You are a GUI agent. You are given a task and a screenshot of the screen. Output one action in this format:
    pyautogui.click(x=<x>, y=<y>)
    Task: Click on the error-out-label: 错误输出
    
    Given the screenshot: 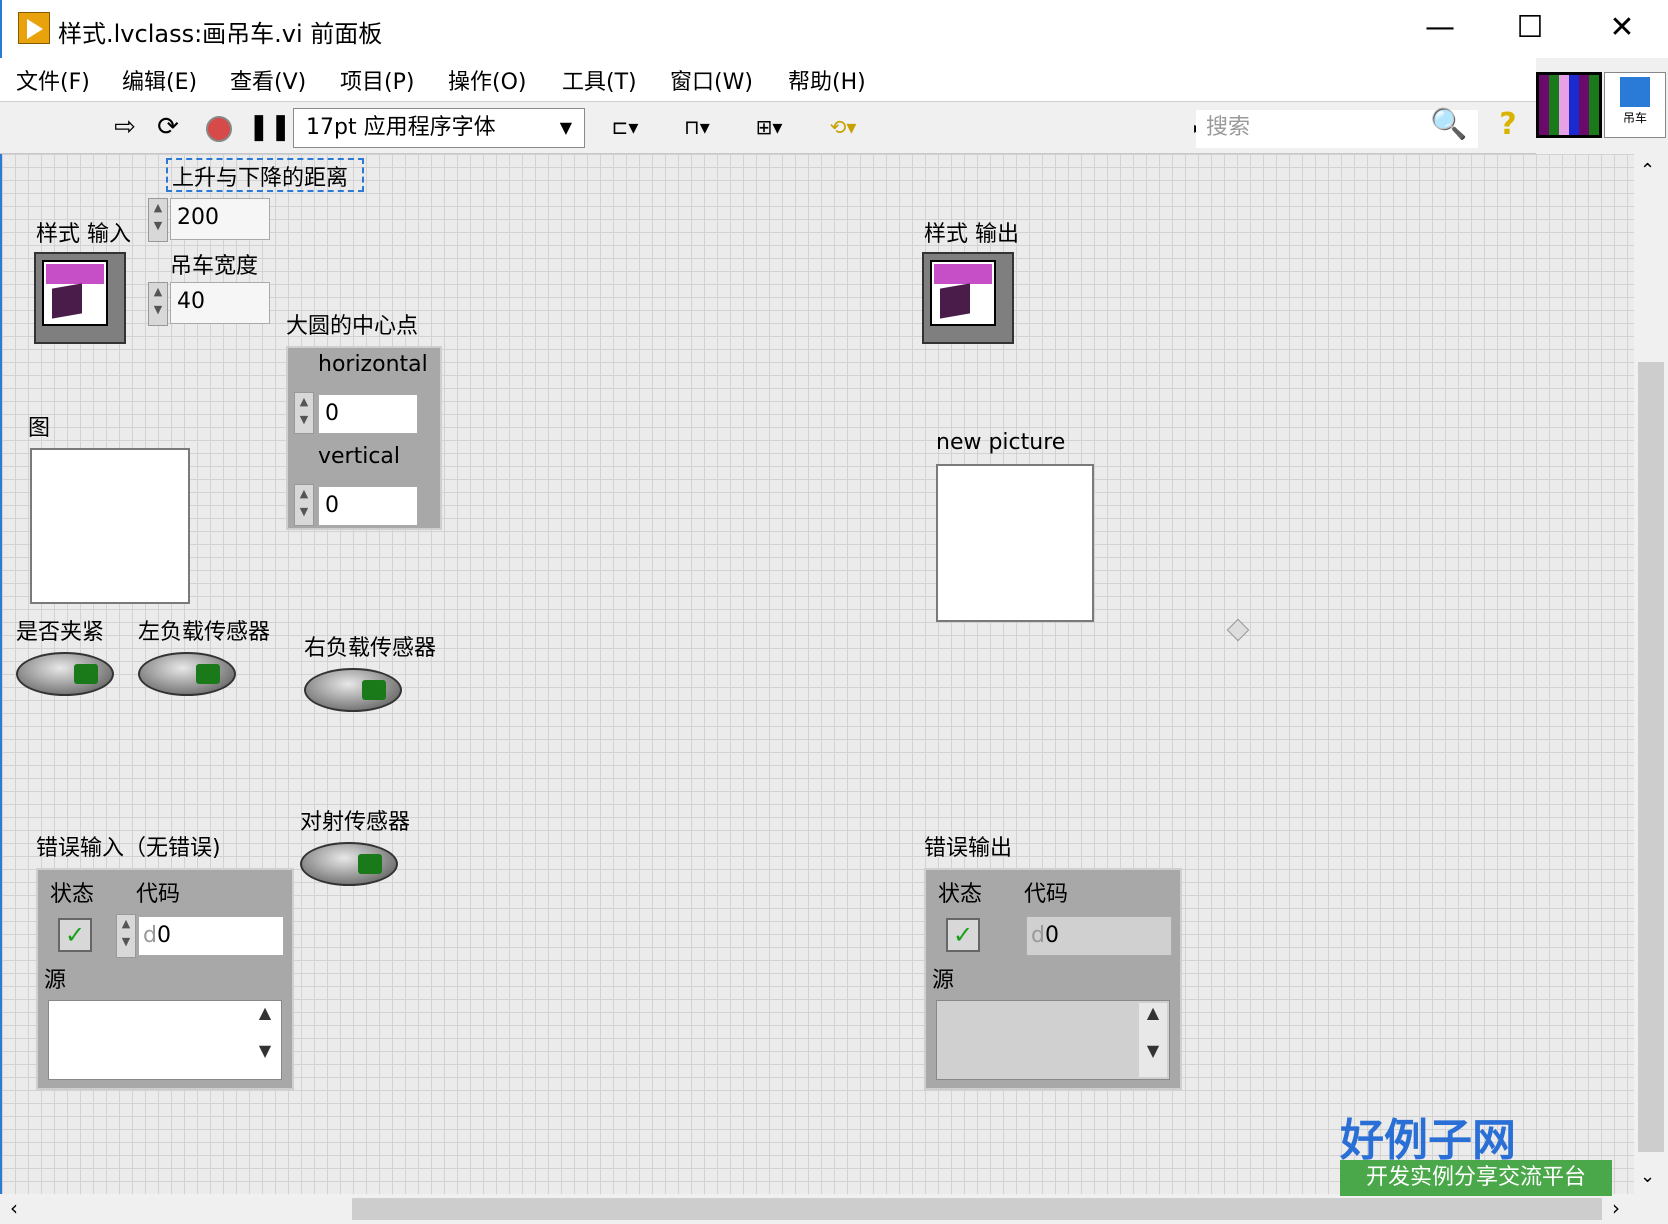 What is the action you would take?
    pyautogui.click(x=968, y=848)
    